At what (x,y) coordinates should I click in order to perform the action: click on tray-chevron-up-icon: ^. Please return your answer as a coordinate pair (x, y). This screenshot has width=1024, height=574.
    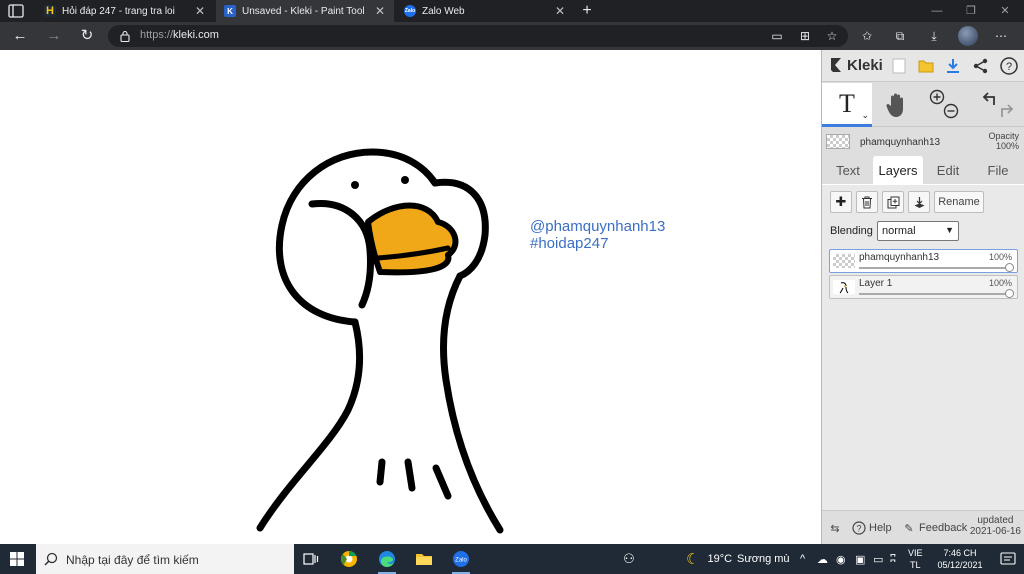
    Looking at the image, I should click on (802, 559).